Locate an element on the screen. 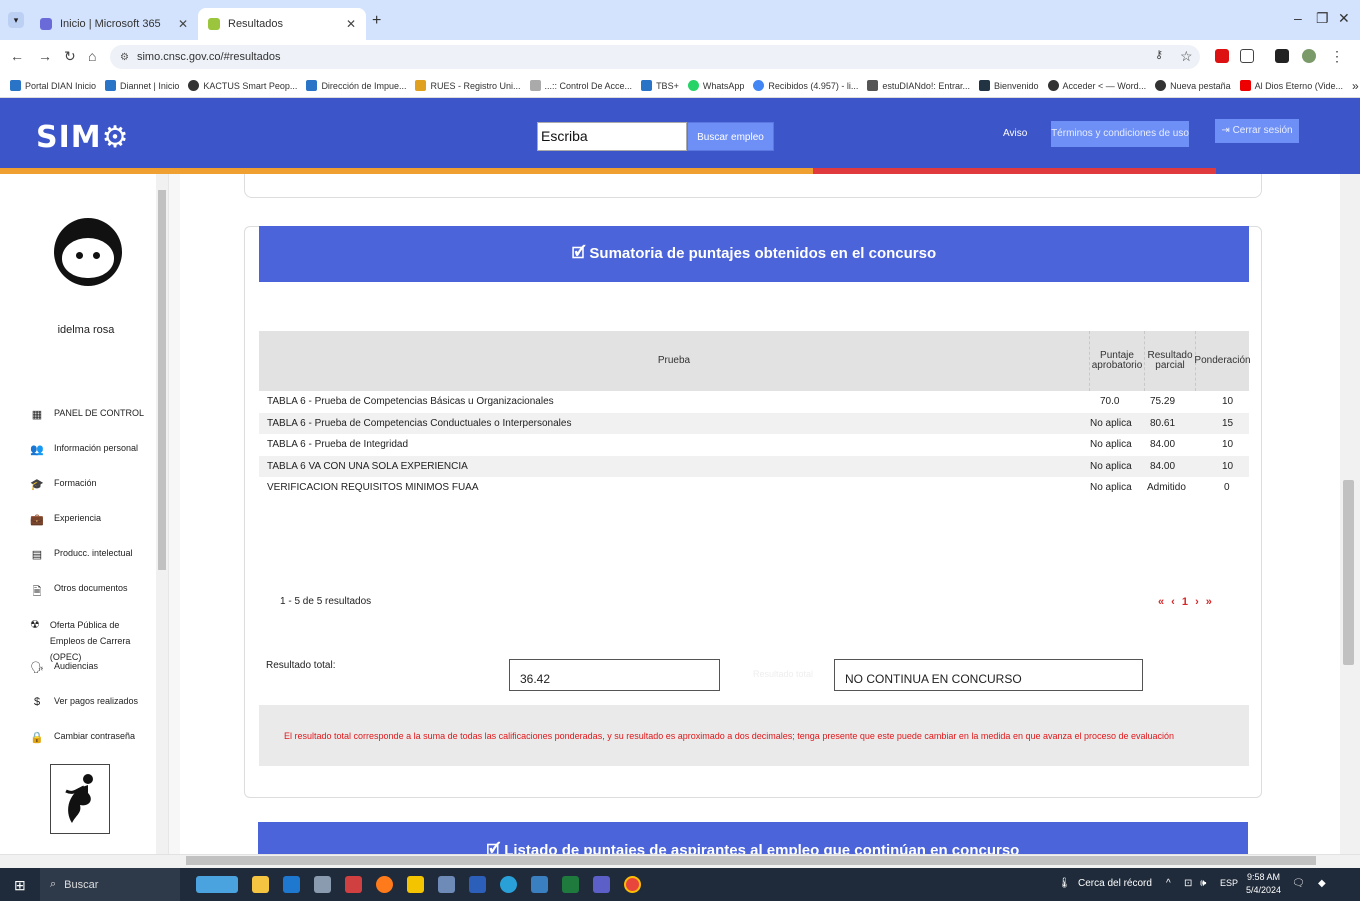 The image size is (1360, 901). minimize-icon: – is located at coordinates (1298, 18).